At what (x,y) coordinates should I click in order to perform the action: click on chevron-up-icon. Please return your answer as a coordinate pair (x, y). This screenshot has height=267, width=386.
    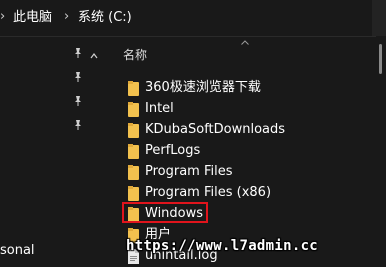
    Looking at the image, I should click on (94, 52).